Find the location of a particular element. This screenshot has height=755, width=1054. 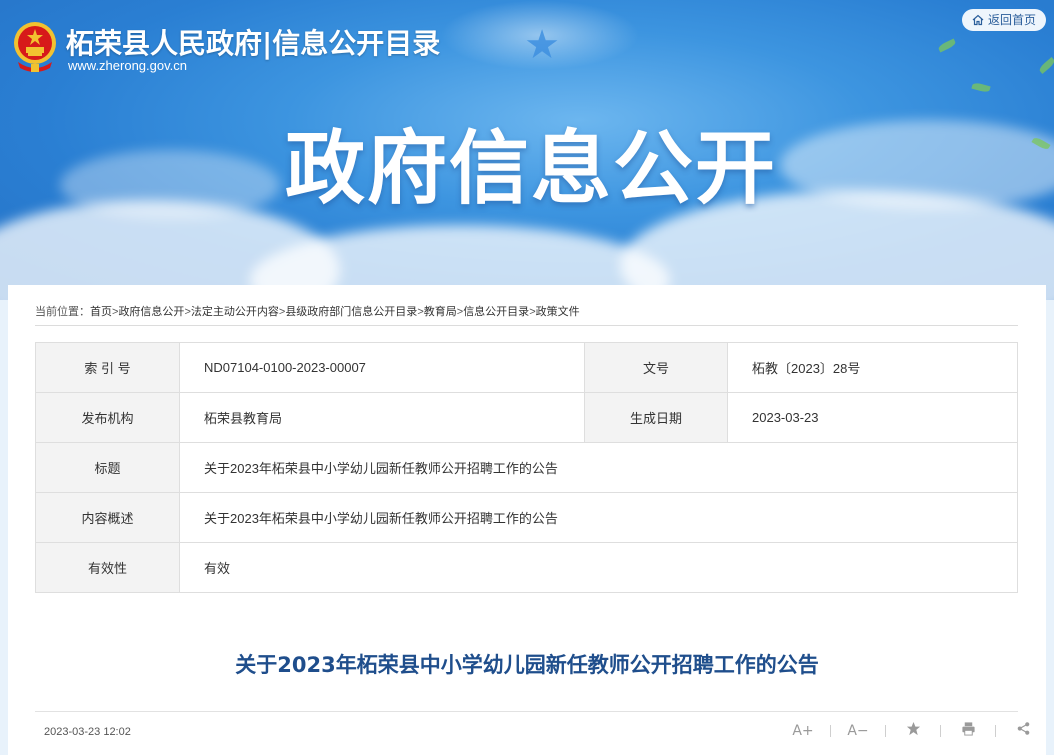

breadcrumb-item: 首页 is located at coordinates (101, 312).